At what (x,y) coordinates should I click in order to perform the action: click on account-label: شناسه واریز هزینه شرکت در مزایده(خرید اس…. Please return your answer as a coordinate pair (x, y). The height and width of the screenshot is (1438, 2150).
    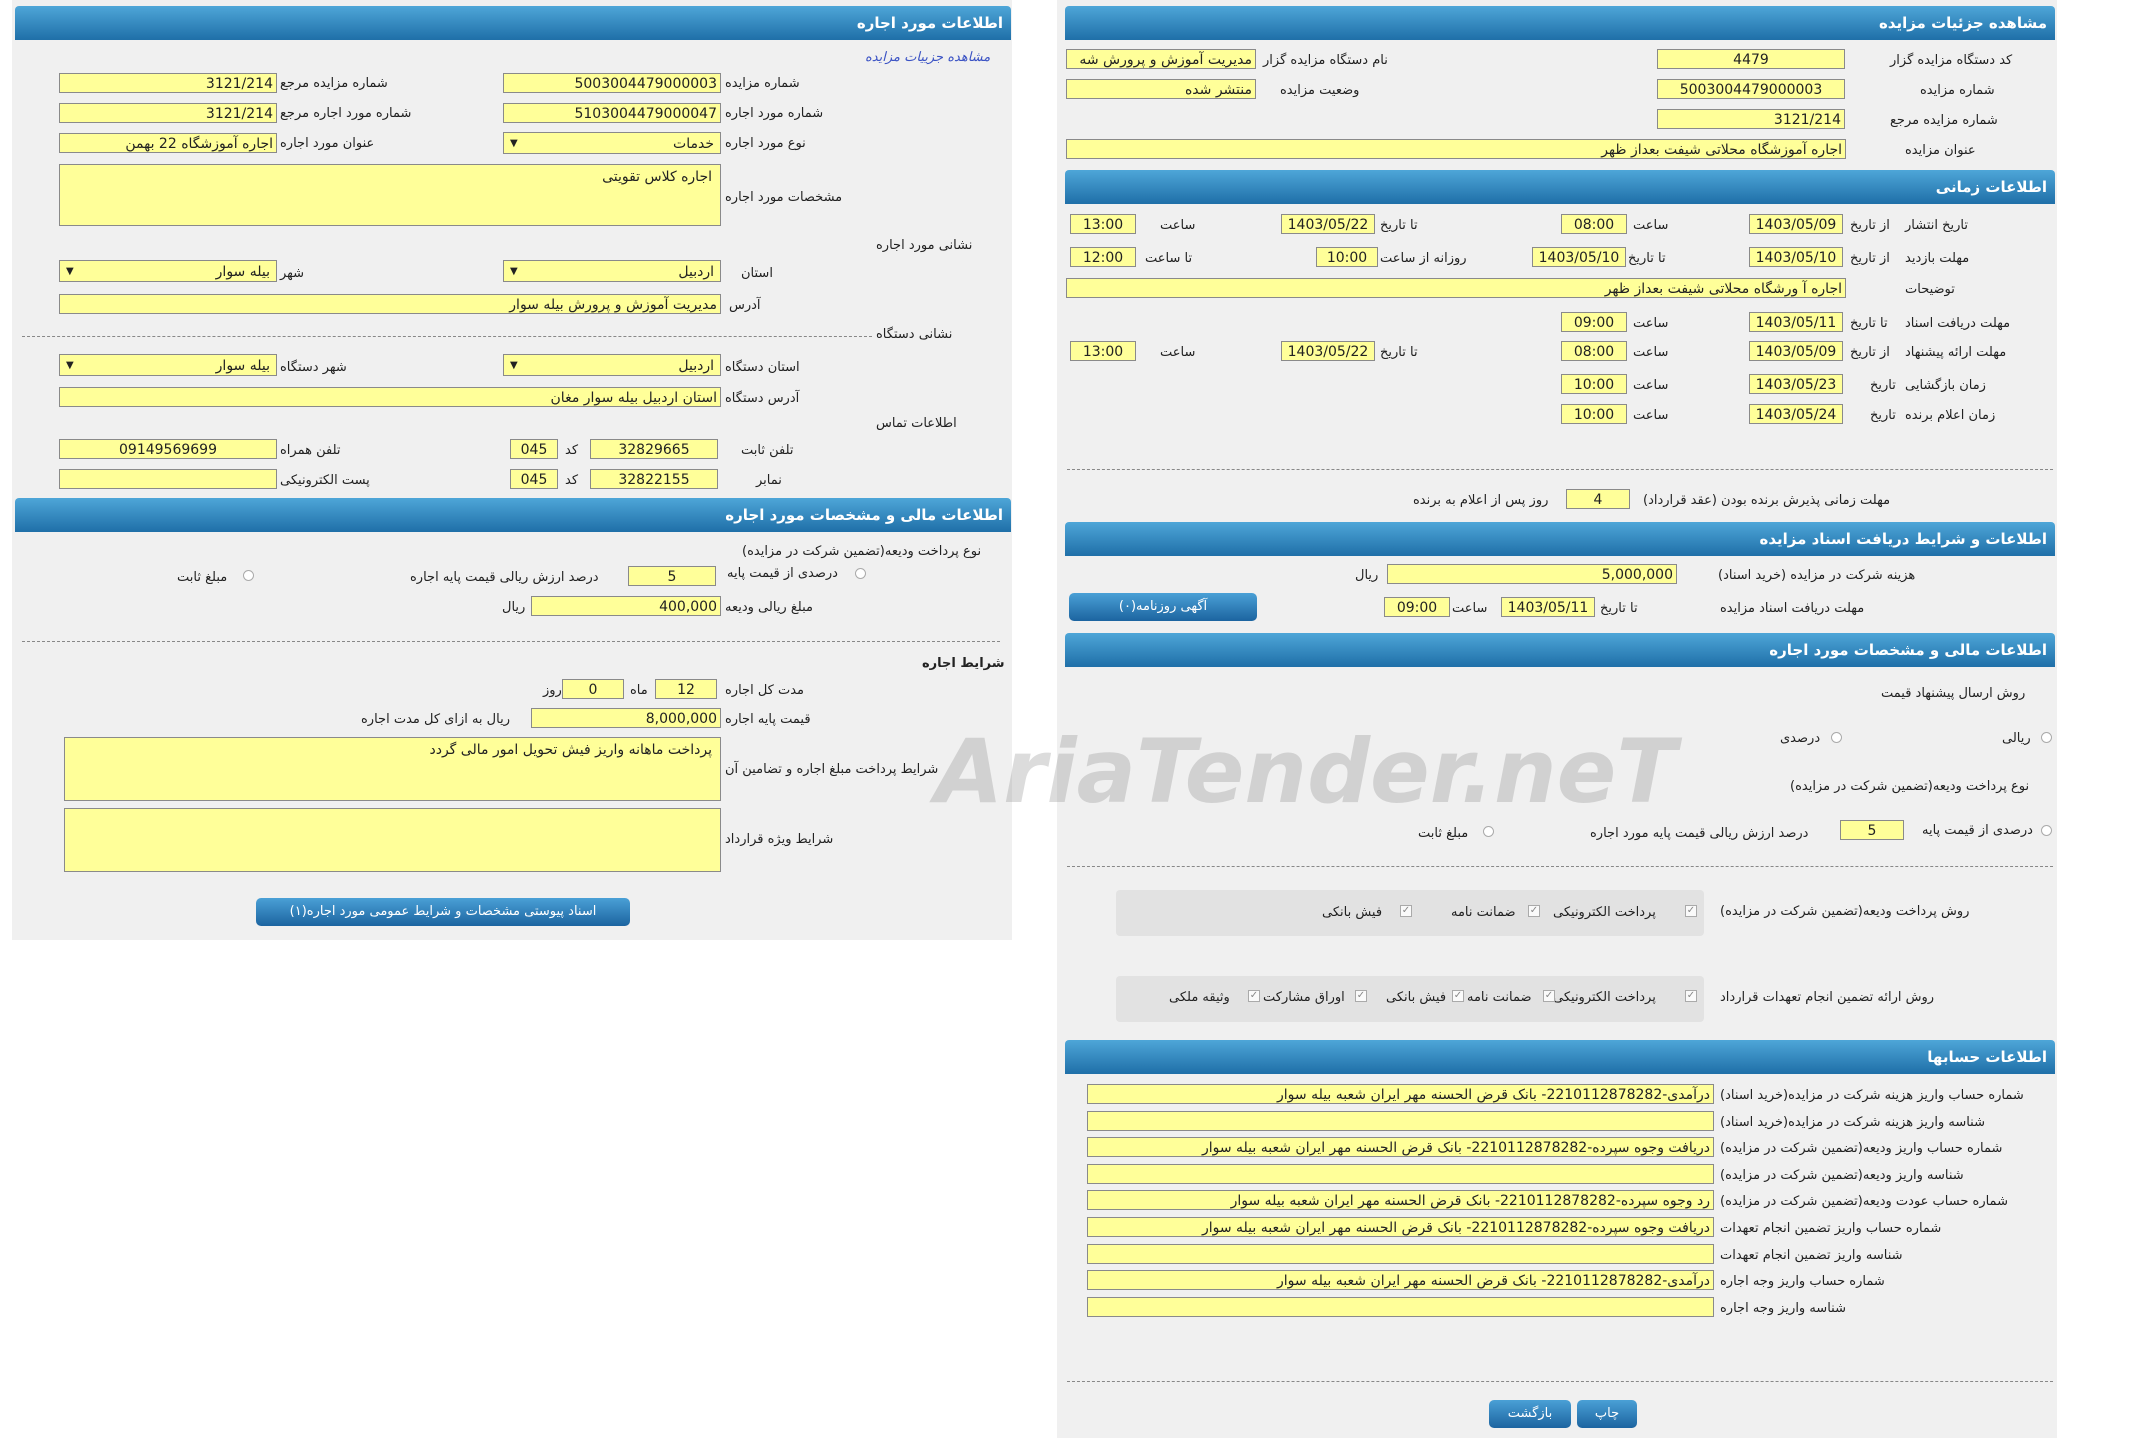
    Looking at the image, I should click on (1852, 1122).